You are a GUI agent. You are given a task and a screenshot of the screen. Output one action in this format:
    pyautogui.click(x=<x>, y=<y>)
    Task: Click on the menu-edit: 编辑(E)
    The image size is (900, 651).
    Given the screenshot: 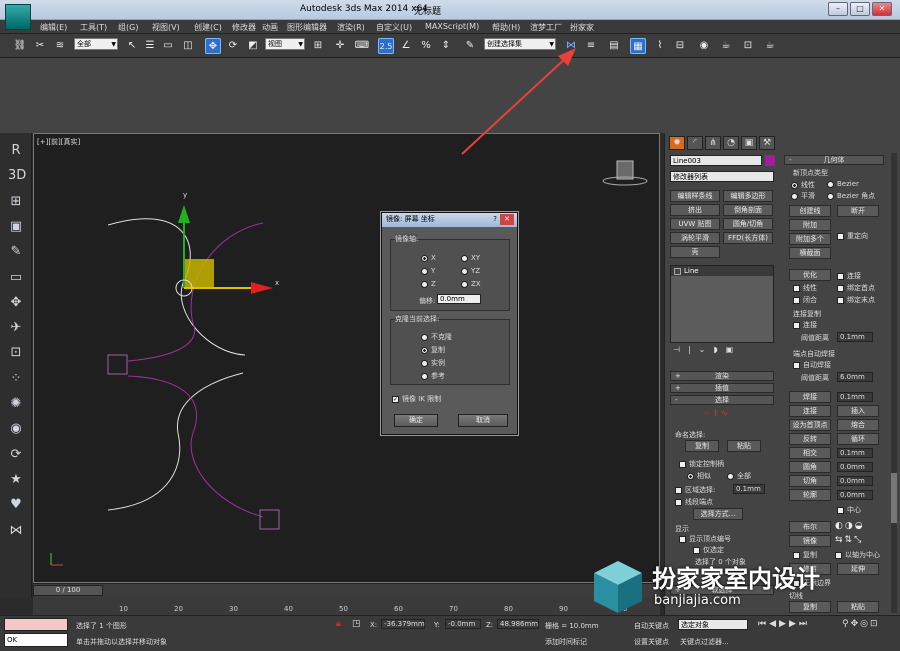 What is the action you would take?
    pyautogui.click(x=53, y=27)
    